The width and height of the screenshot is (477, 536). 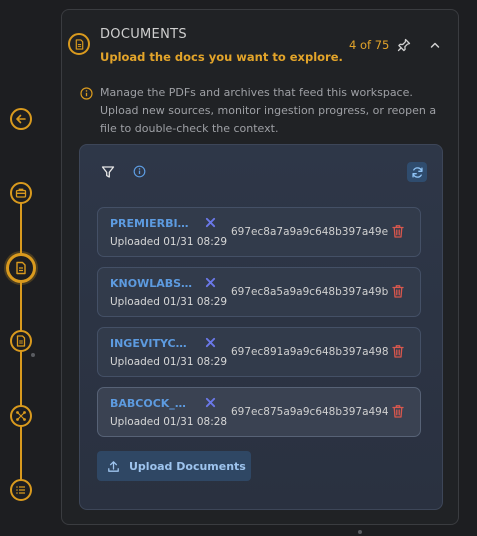 I want to click on document-name: PREMIERBIOMEDICAL, so click(x=152, y=223).